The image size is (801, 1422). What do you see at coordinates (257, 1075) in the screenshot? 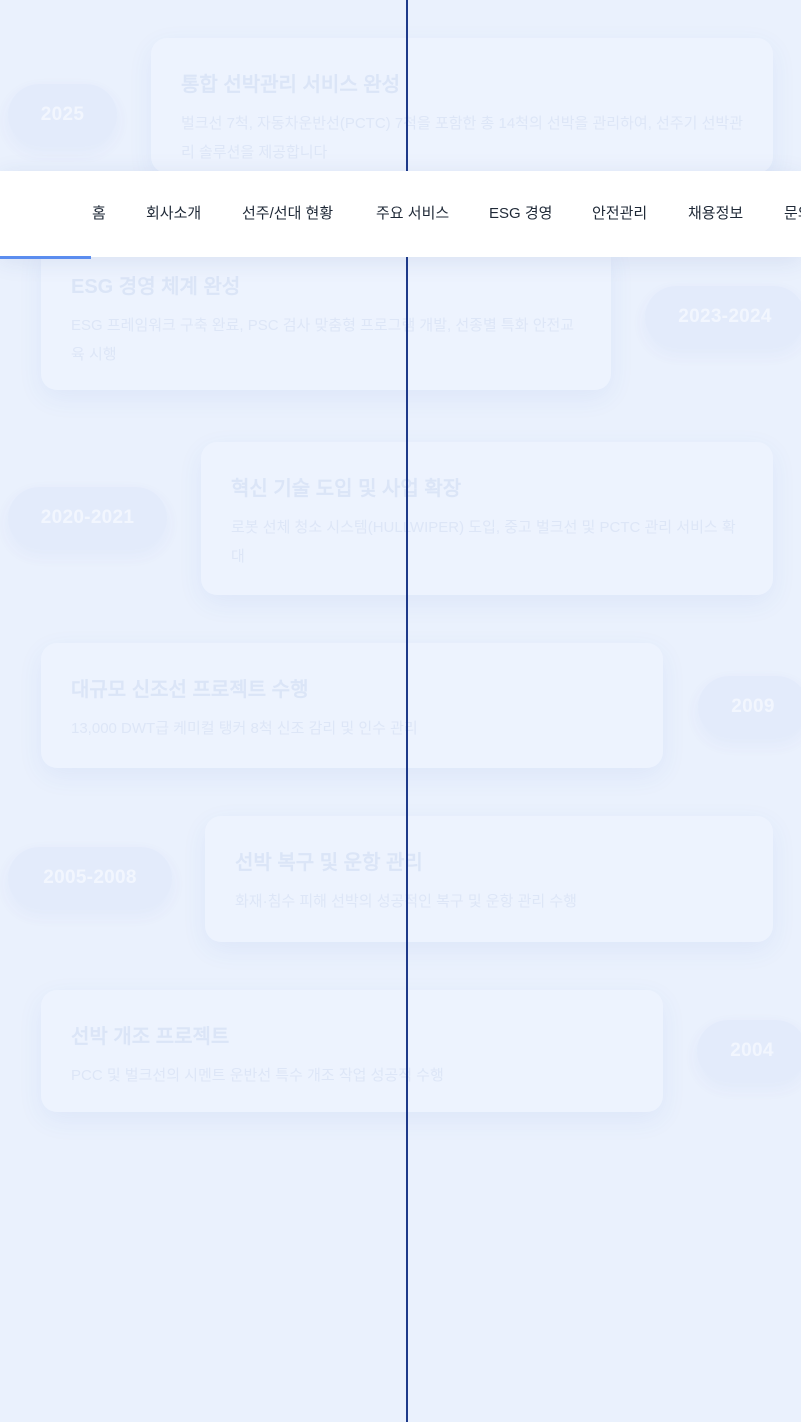
I see `timeline-description: PCC 및 벌크선의 시멘트 운반선 특수 개조 작업 성공적 수행` at bounding box center [257, 1075].